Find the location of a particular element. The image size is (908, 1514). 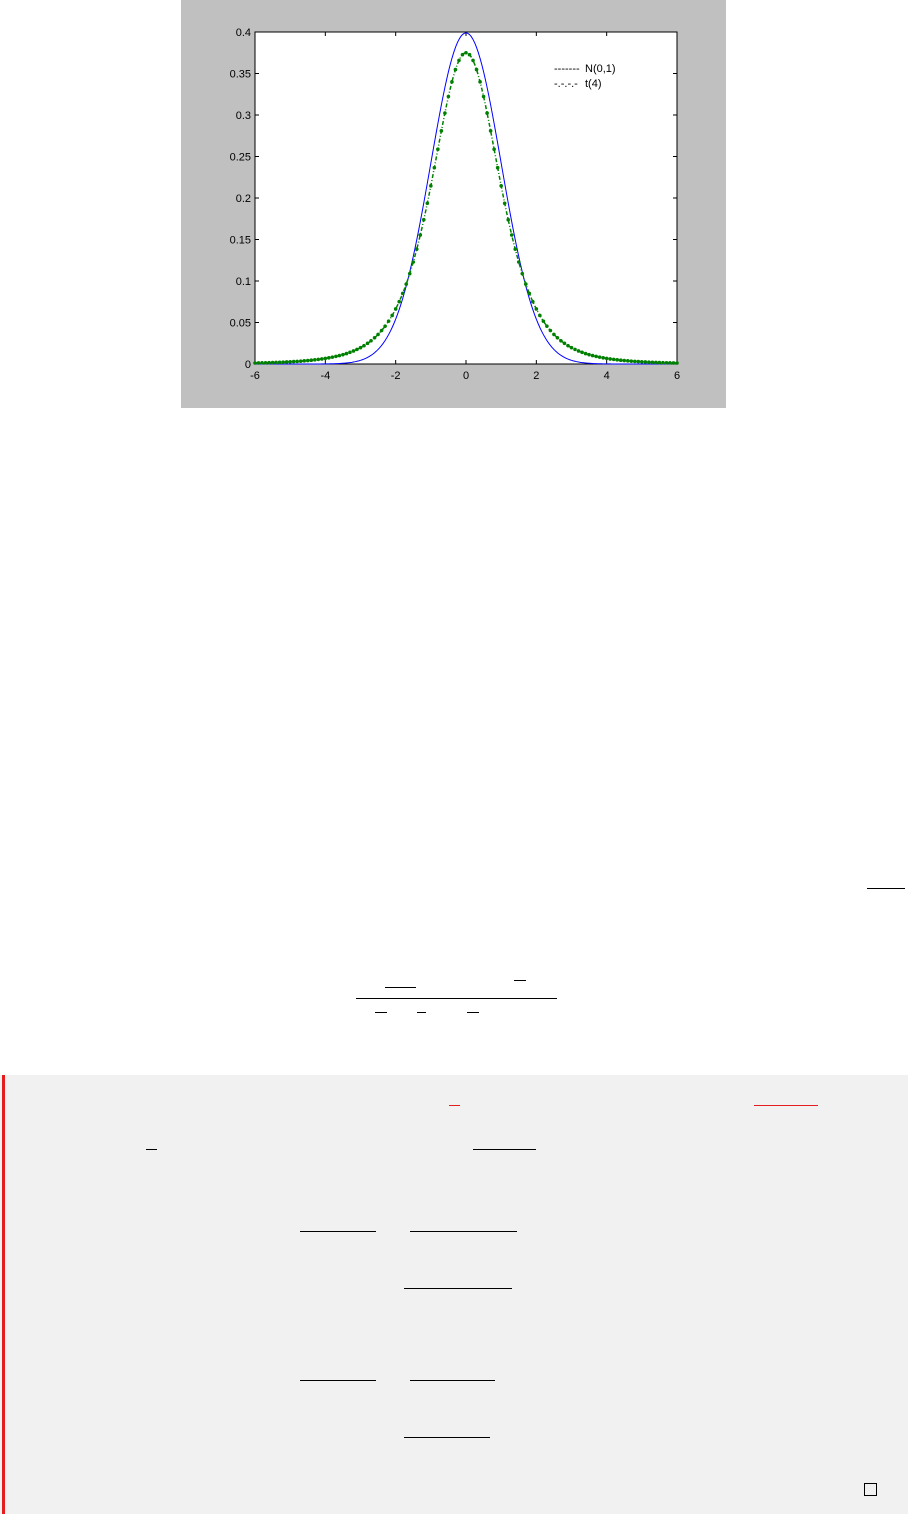

x-tick-label: 0 is located at coordinates (466, 376).